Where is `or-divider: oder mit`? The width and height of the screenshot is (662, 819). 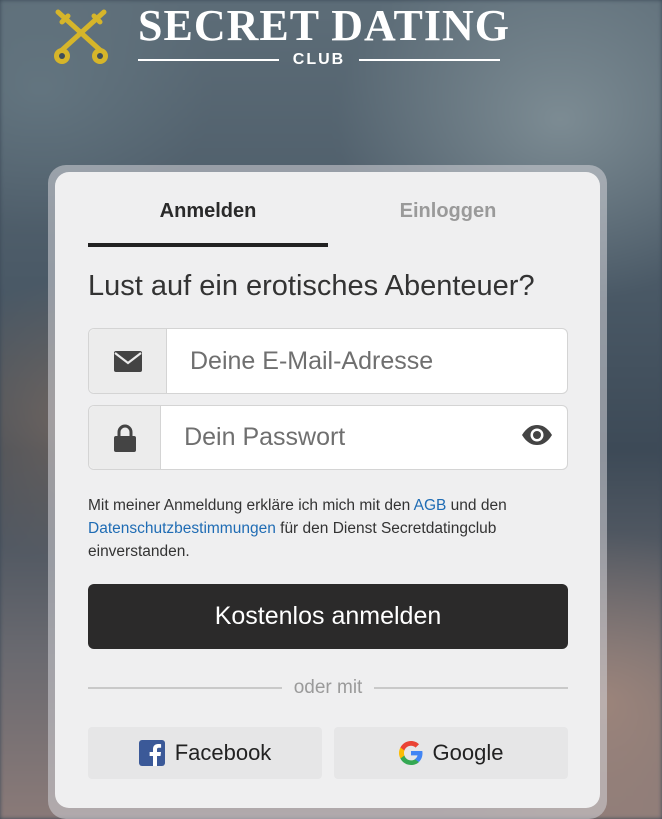
or-divider: oder mit is located at coordinates (328, 688).